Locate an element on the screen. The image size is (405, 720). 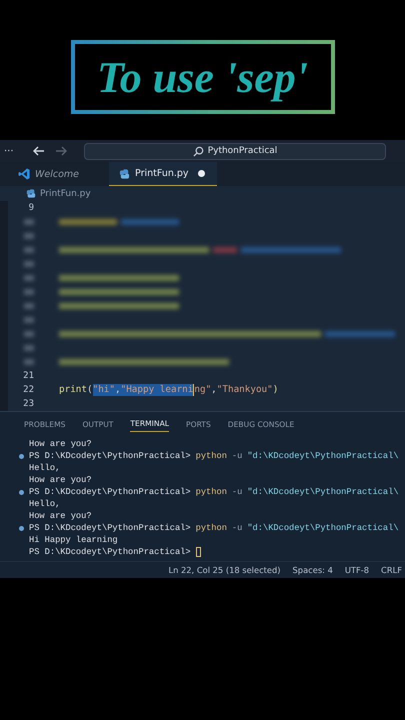
status-item: Ln 22, Col 25 (18 selected) is located at coordinates (224, 570).